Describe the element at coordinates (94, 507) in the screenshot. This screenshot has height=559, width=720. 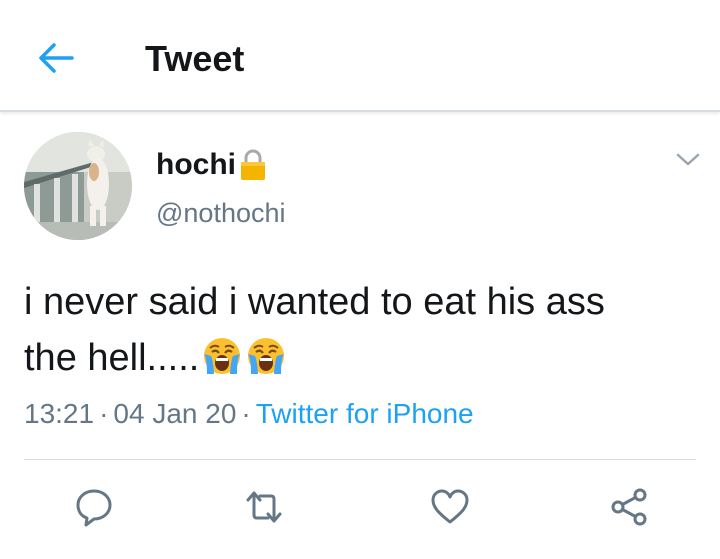
I see `reply-icon` at that location.